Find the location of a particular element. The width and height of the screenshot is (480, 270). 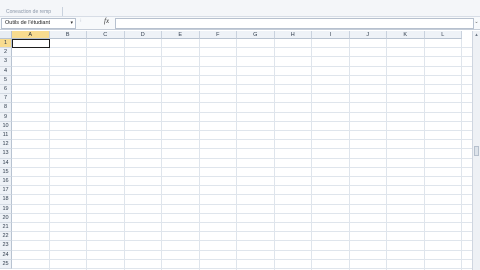

row-header-2: 2 is located at coordinates (6, 53).